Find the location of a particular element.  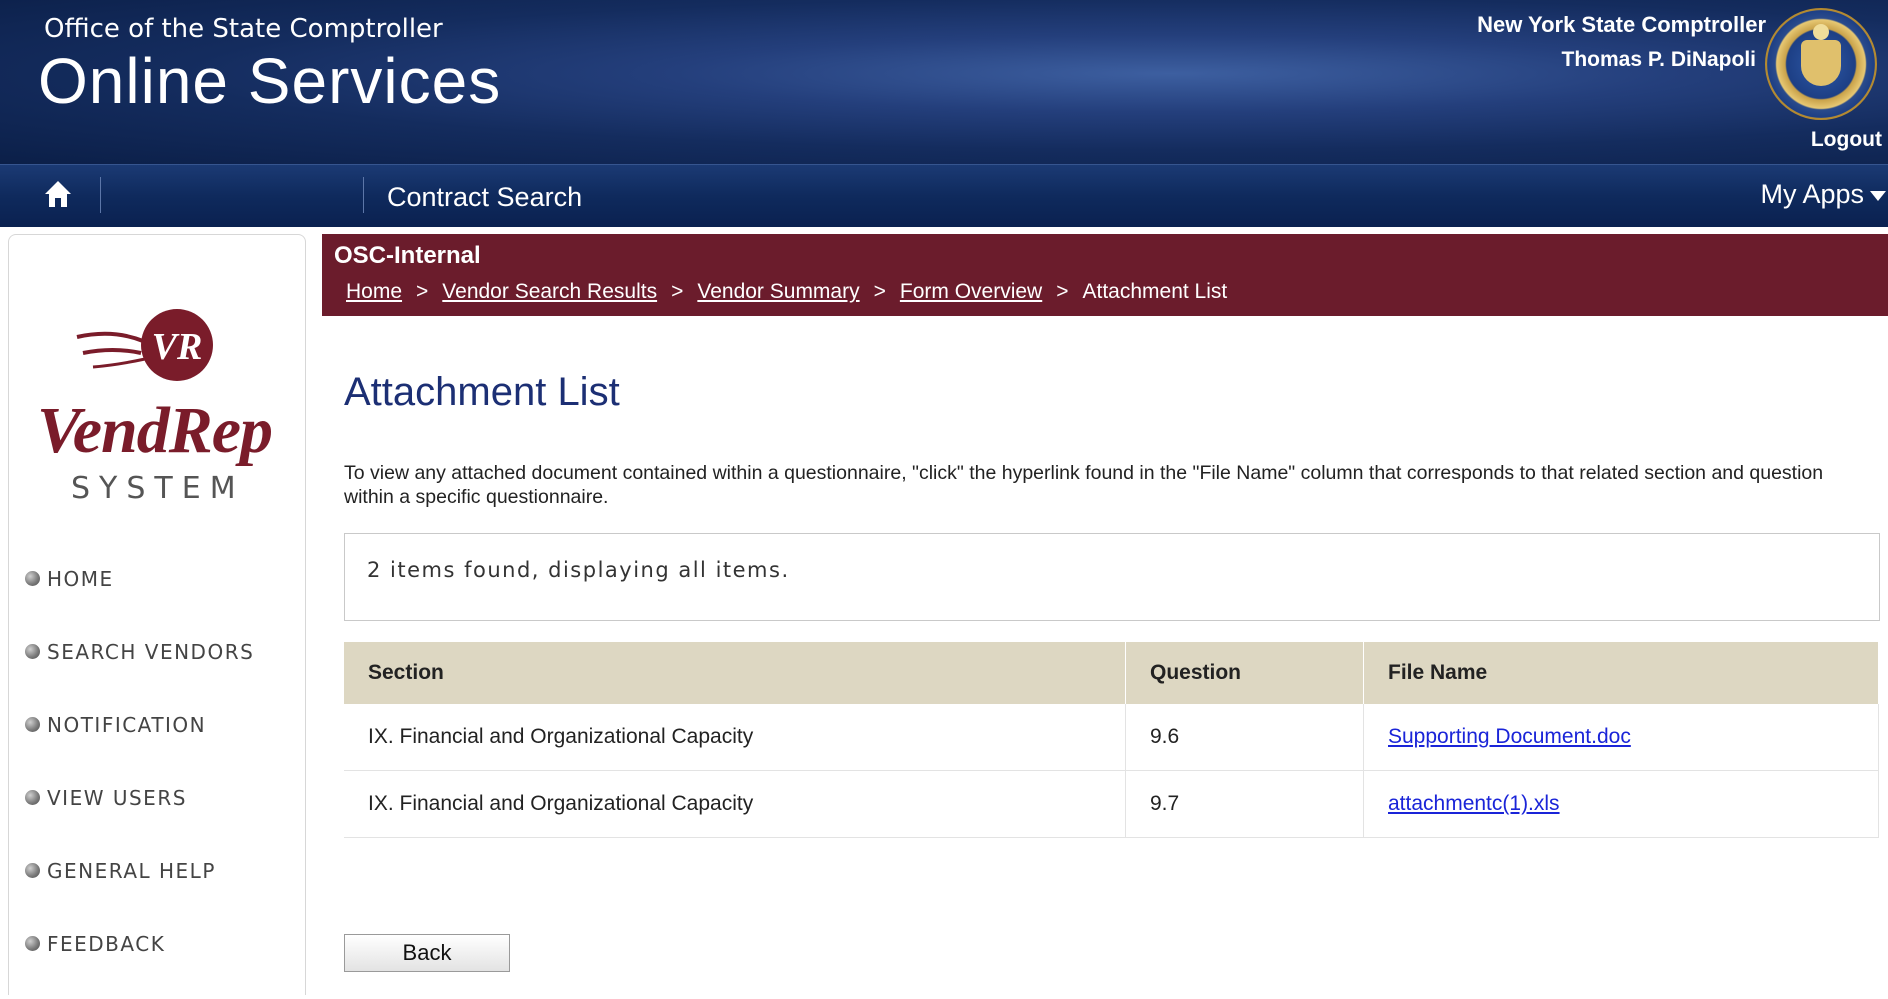

comptroller-title: New York State Comptroller is located at coordinates (1621, 24).